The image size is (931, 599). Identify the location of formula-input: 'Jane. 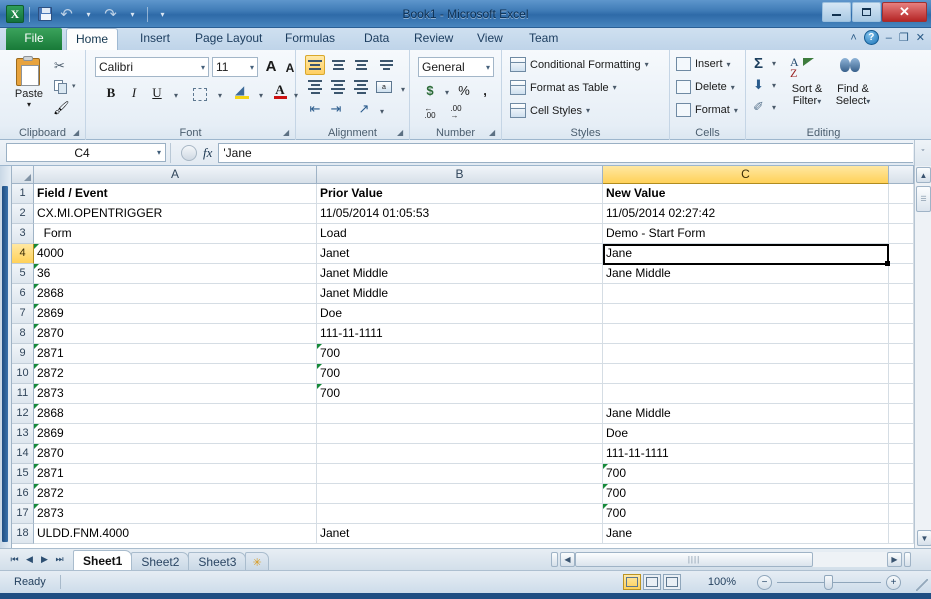
(565, 152).